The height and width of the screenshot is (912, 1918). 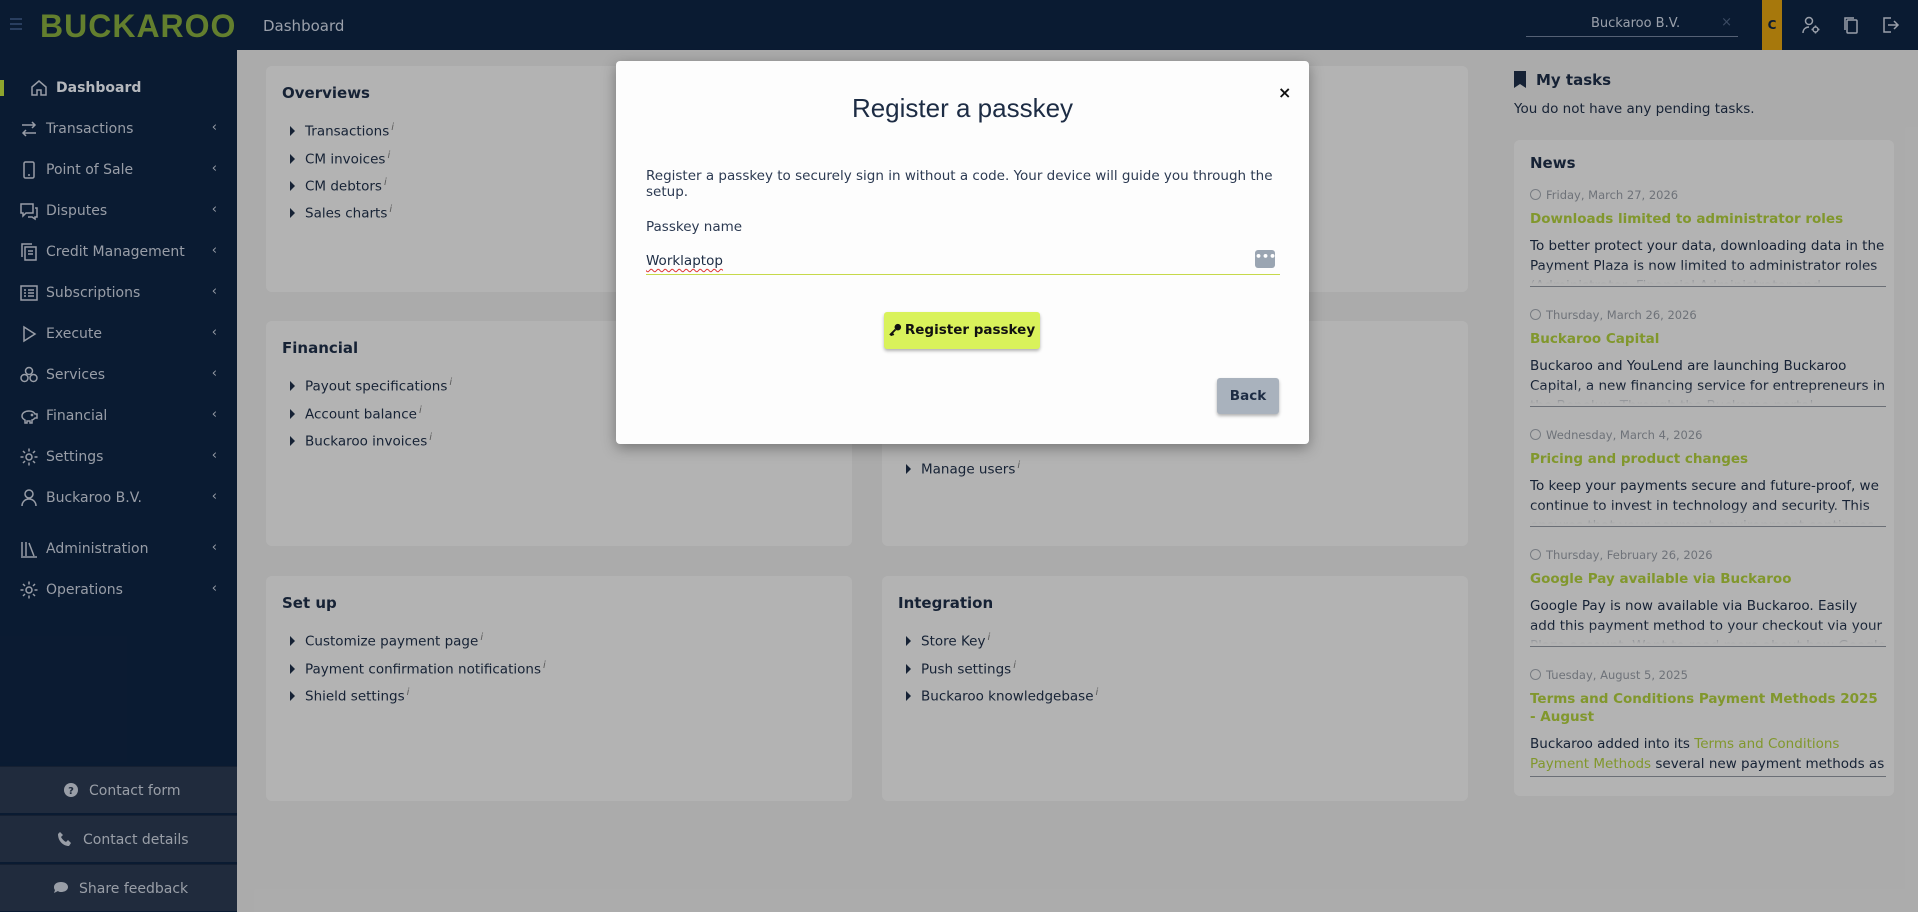 I want to click on register-passkey-button: Register passkey, so click(x=962, y=330).